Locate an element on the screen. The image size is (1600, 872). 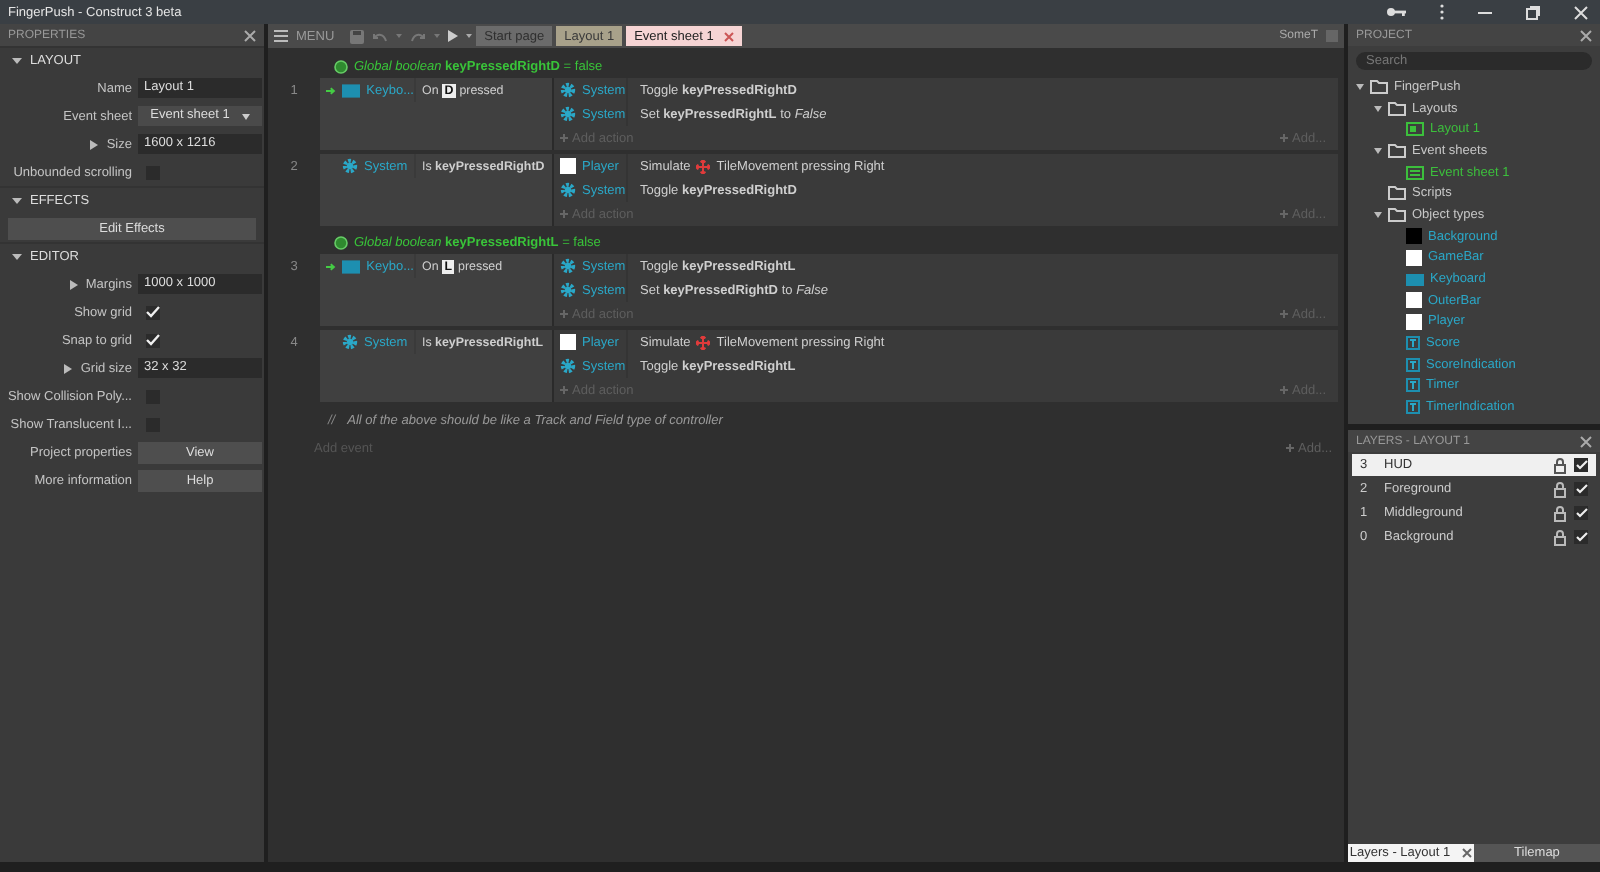
play-icon is located at coordinates (453, 36).